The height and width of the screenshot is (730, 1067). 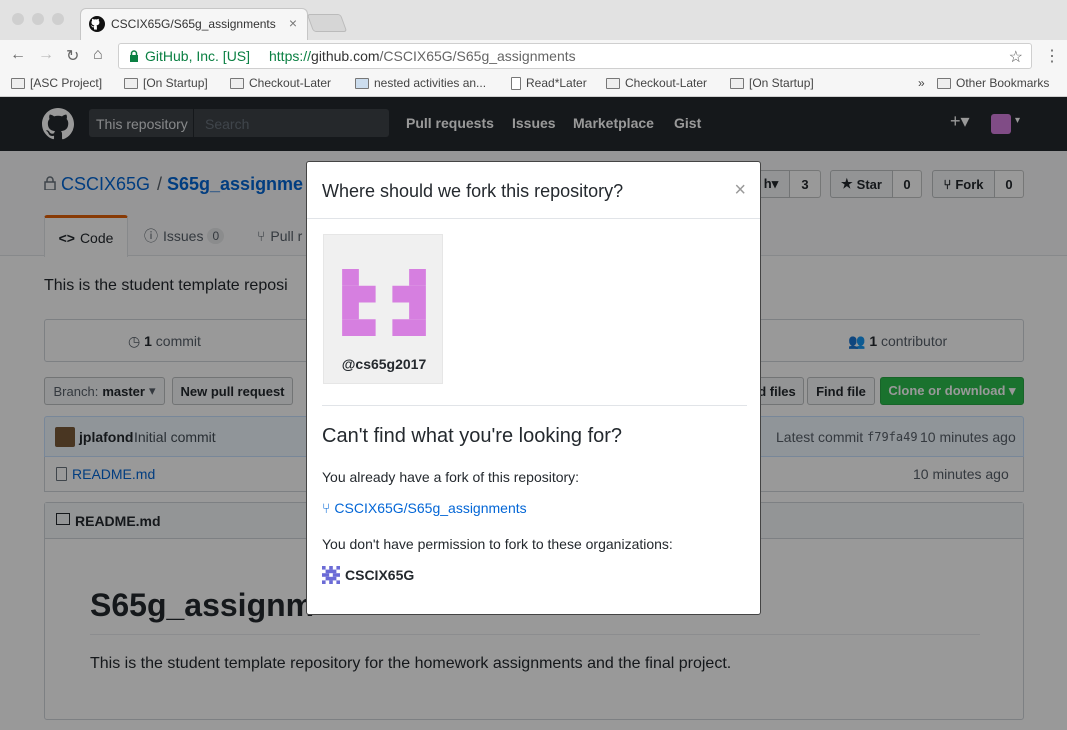 I want to click on dialog-title: Where should we fork this repository?, so click(x=473, y=191).